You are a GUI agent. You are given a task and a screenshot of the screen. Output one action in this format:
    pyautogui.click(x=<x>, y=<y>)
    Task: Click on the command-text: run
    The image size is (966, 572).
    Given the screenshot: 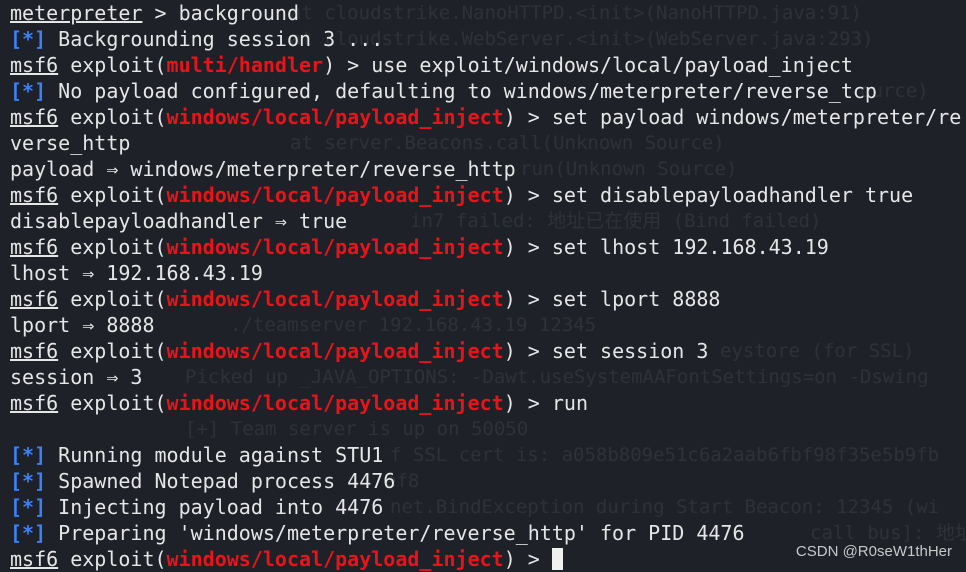 What is the action you would take?
    pyautogui.click(x=569, y=403)
    